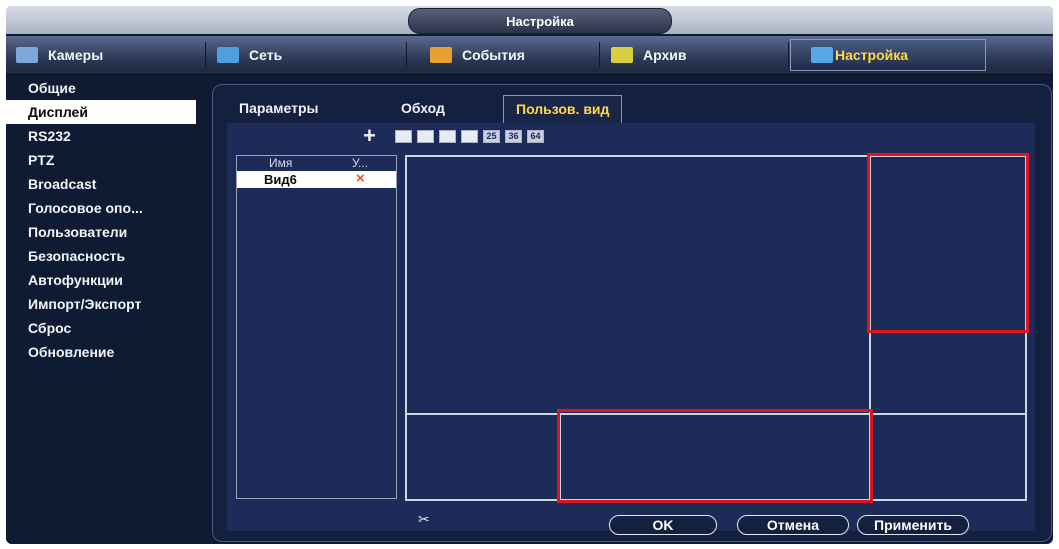  I want to click on add-view-button: +, so click(369, 136).